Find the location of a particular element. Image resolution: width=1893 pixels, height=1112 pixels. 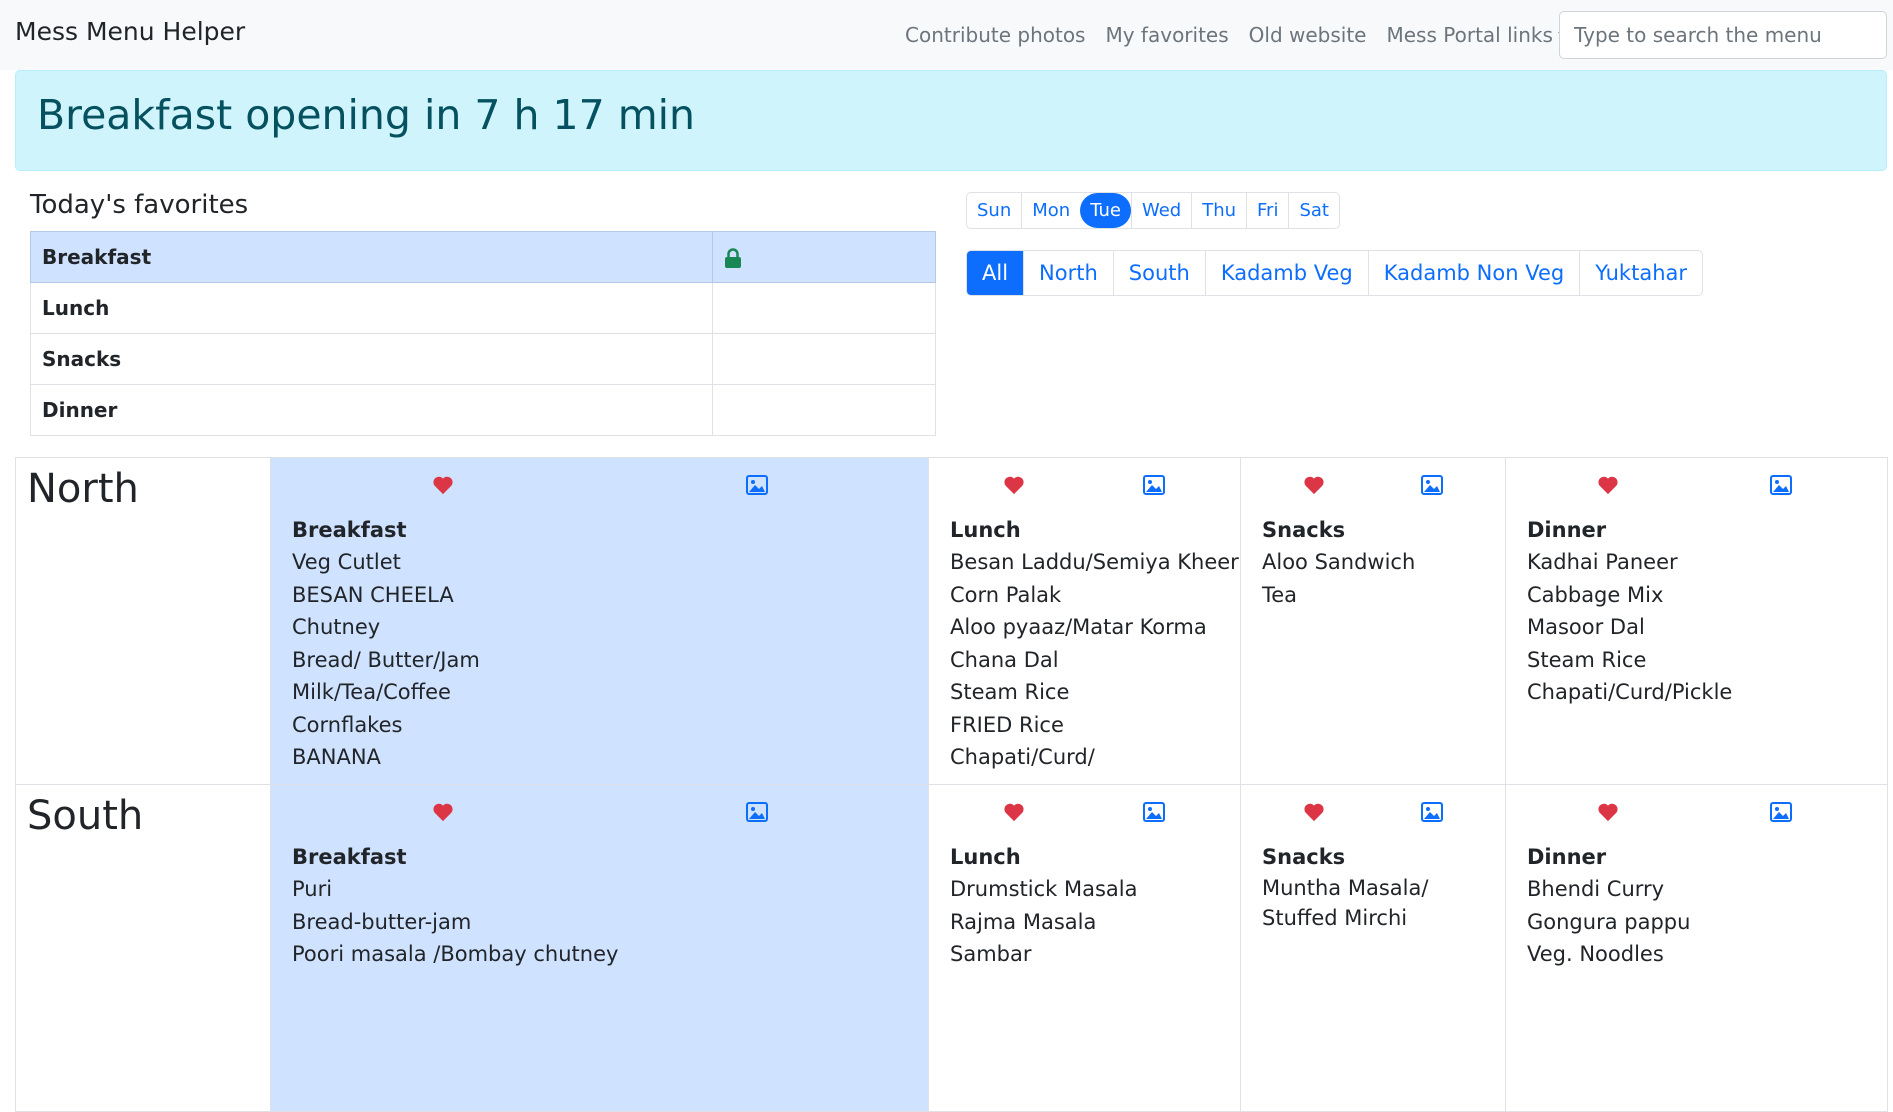

meal-items: Muntha Masala/ Stuffed Mirchi is located at coordinates (1373, 903).